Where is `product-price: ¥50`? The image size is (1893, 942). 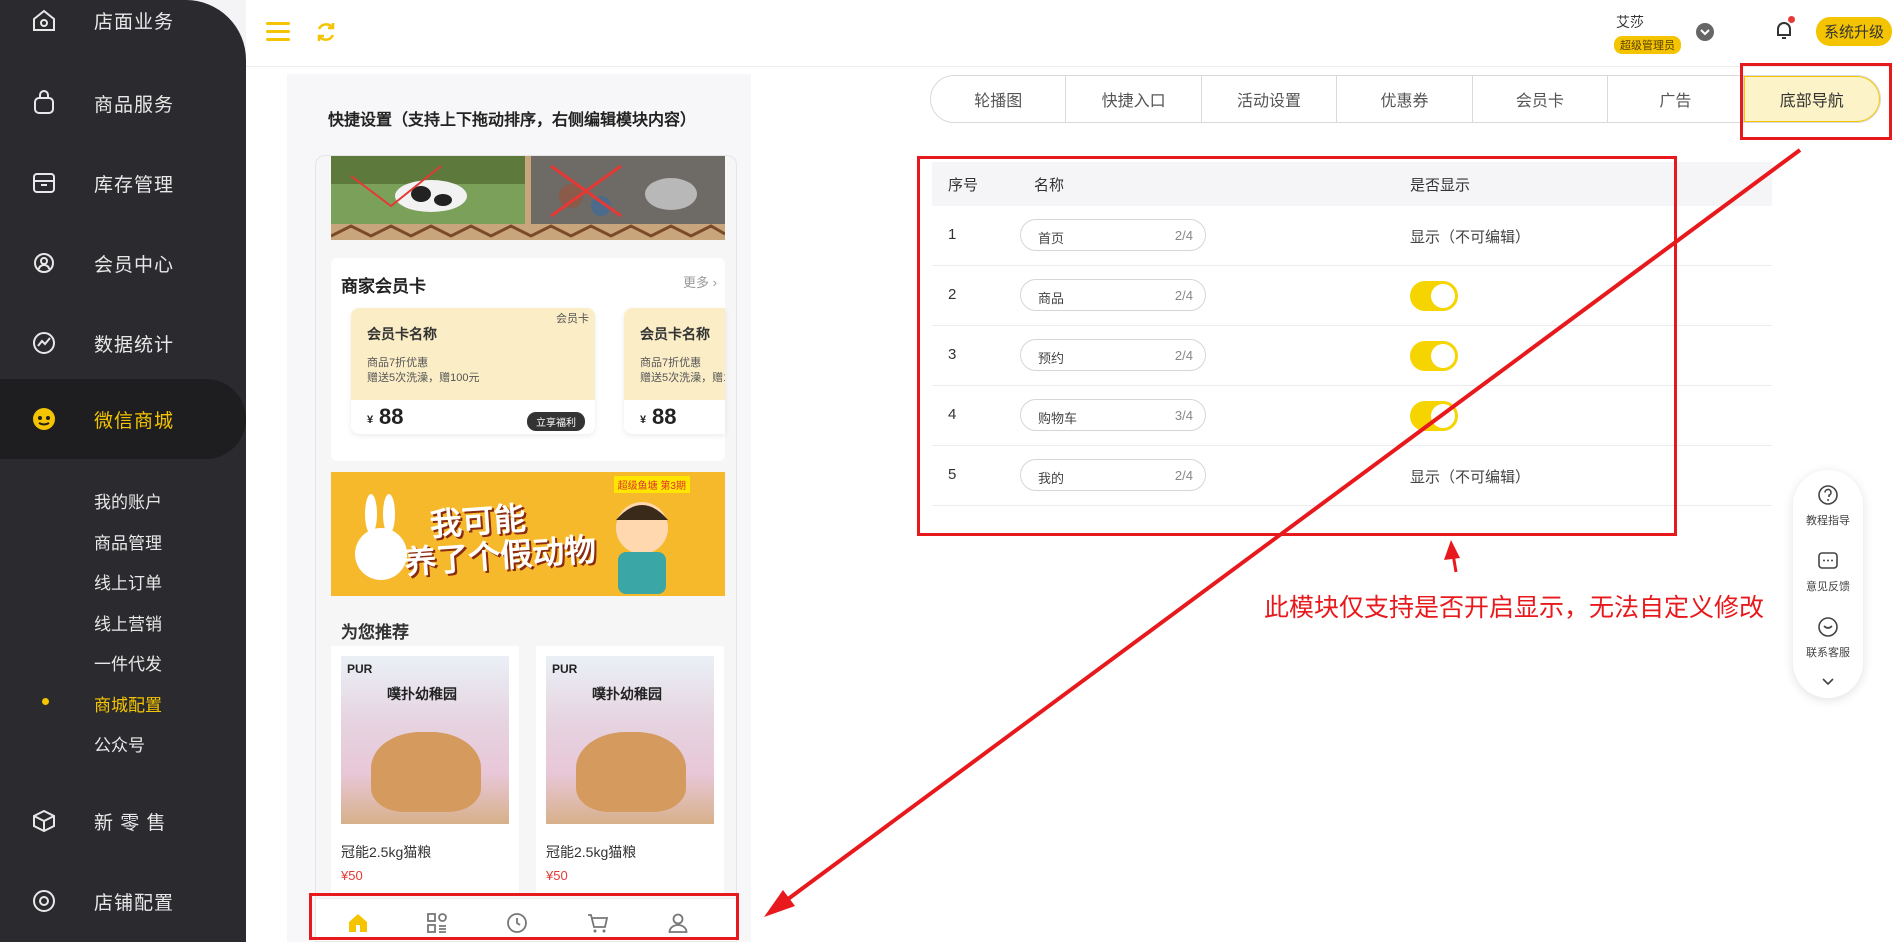 product-price: ¥50 is located at coordinates (557, 875).